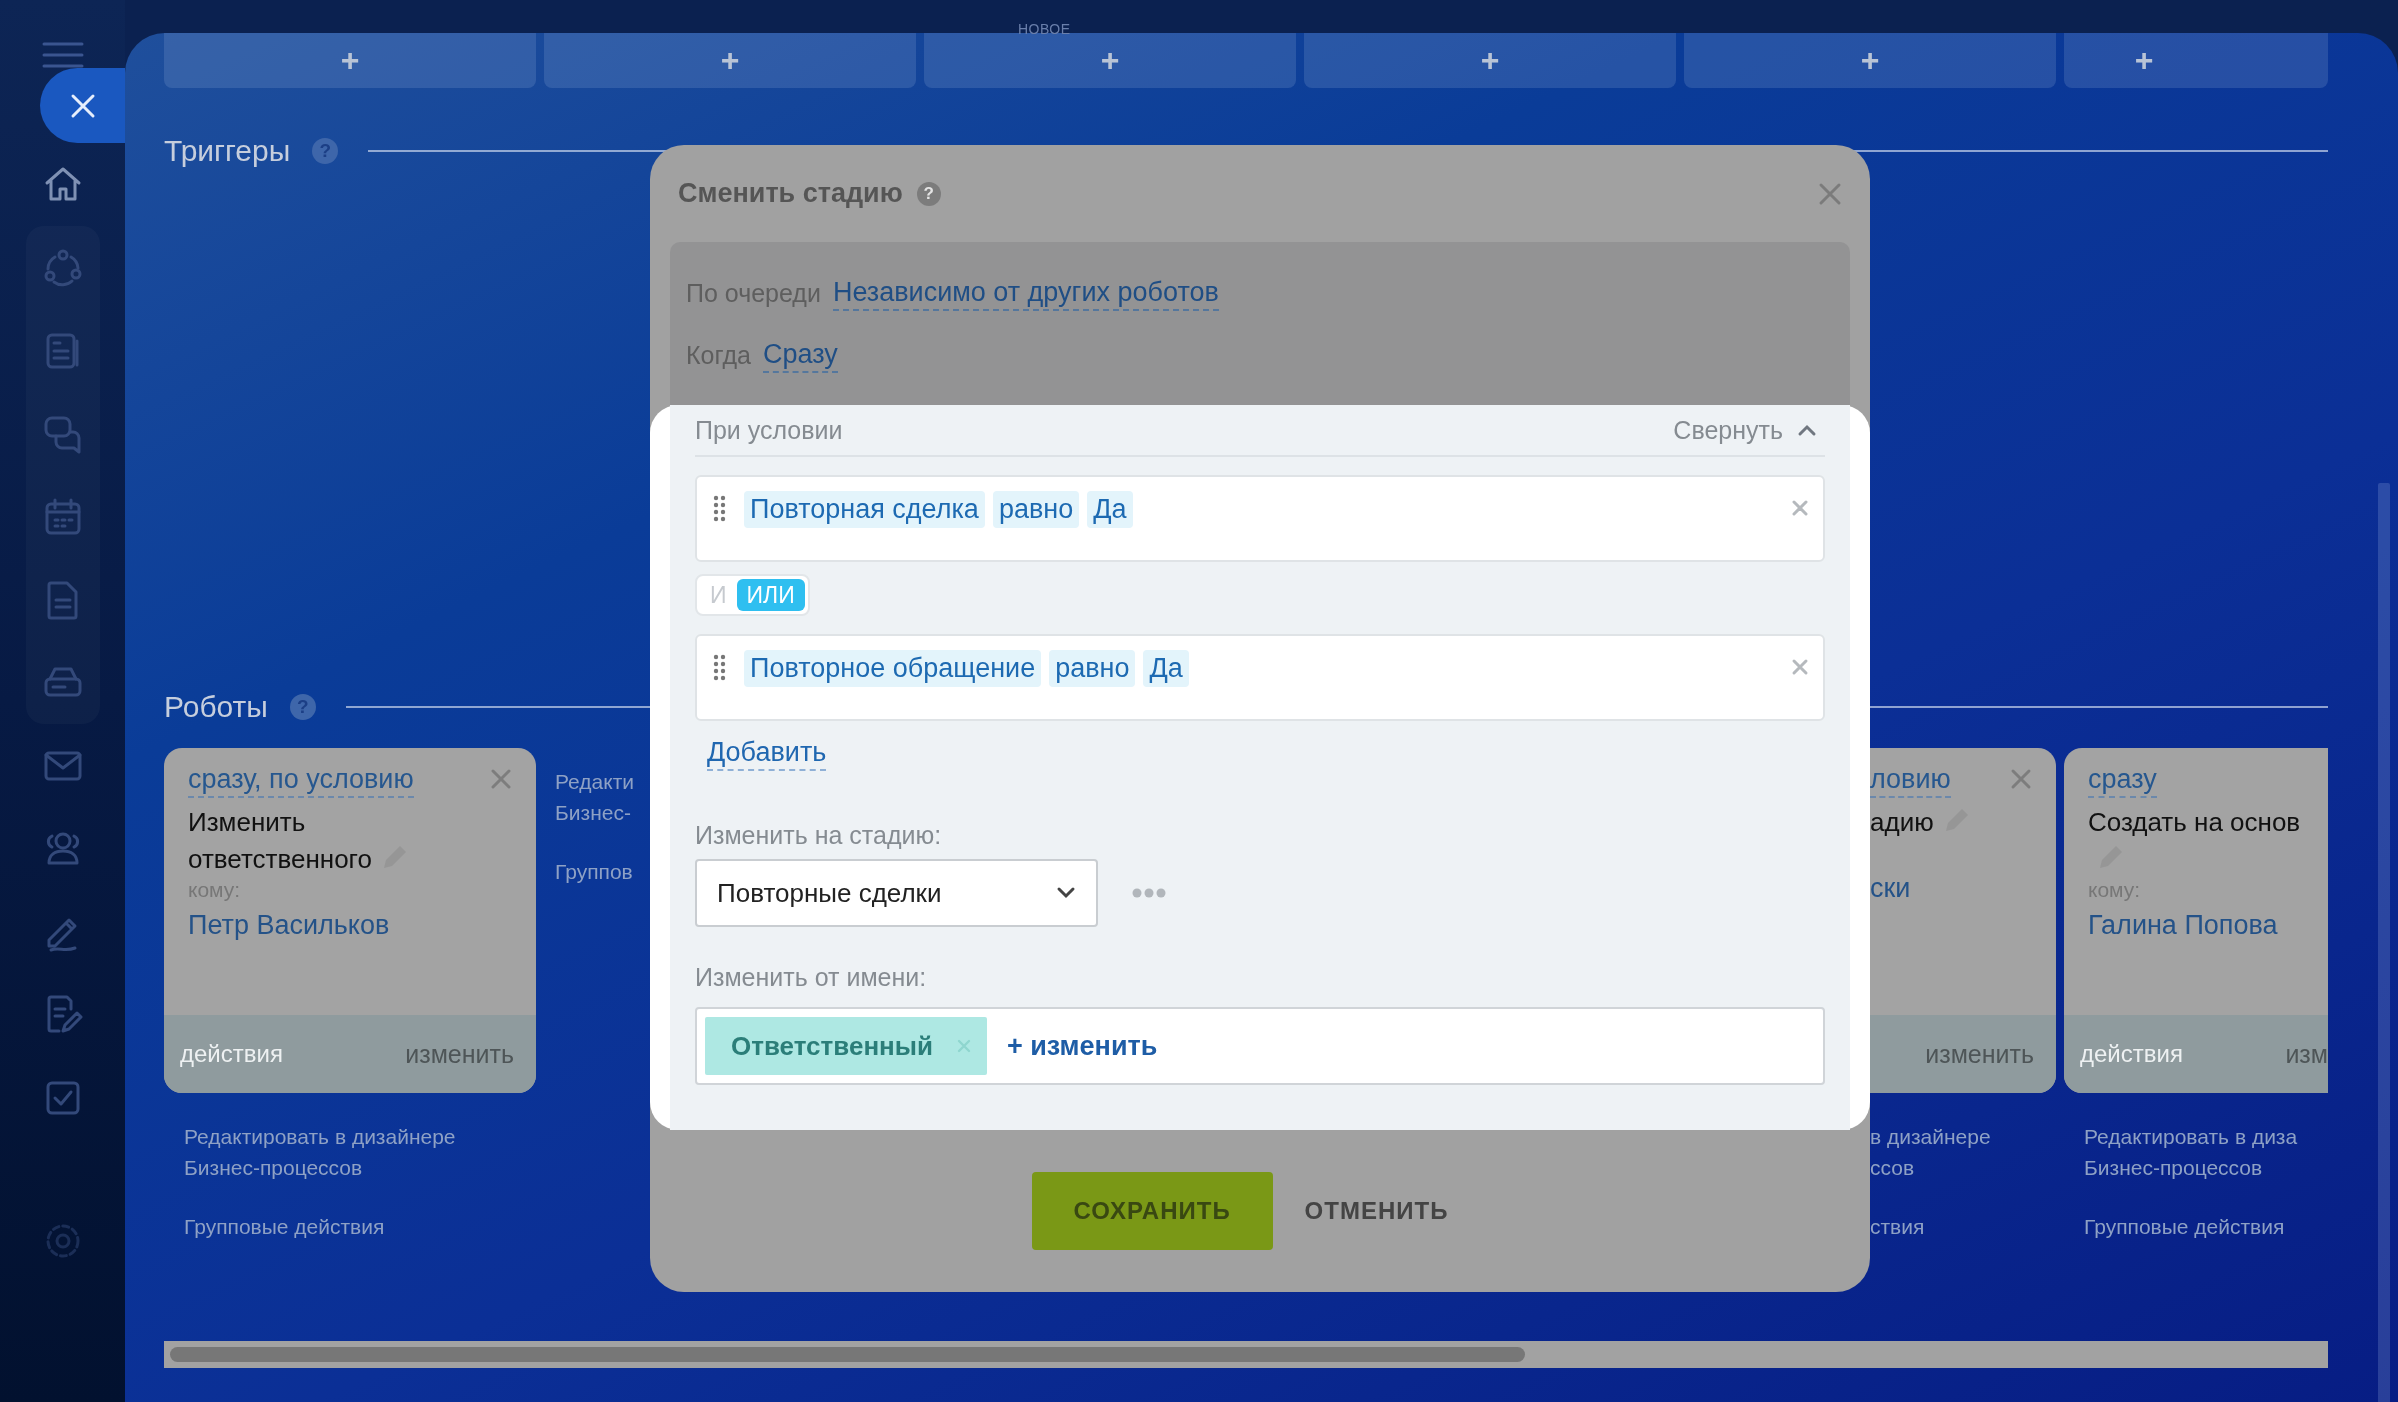  What do you see at coordinates (964, 1046) in the screenshot?
I see `remove-icon` at bounding box center [964, 1046].